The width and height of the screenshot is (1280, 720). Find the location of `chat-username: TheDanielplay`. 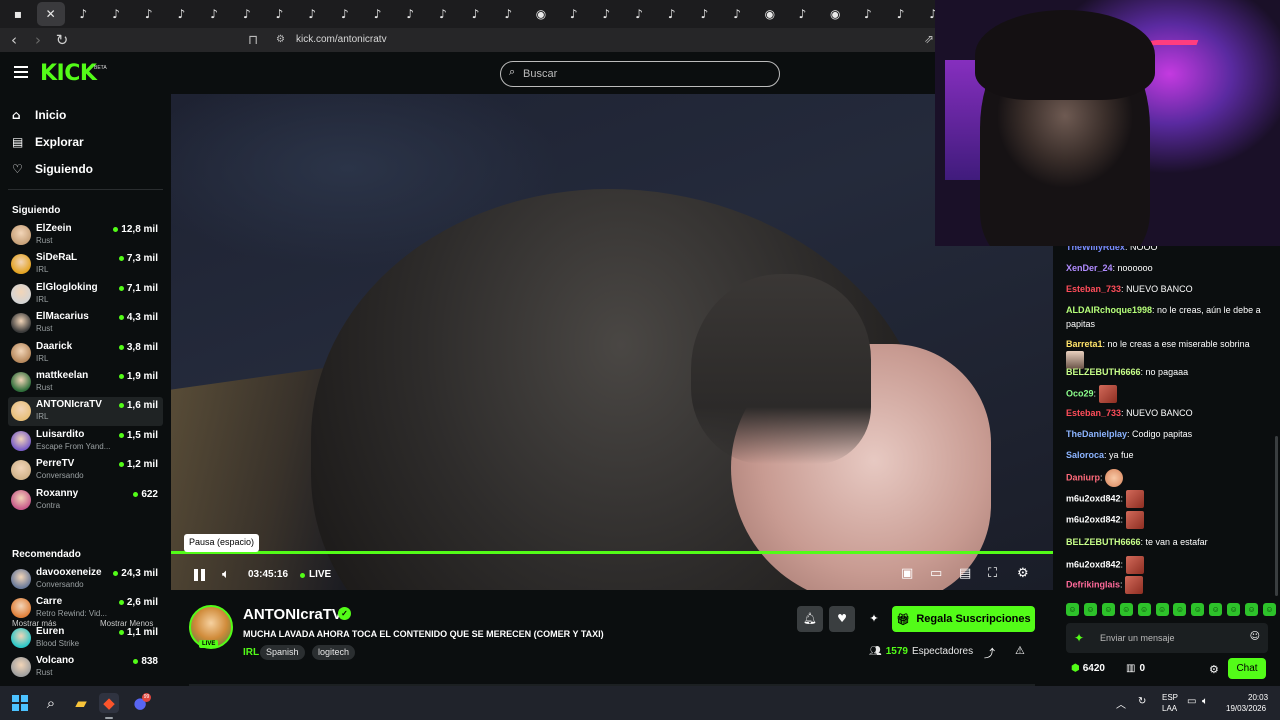

chat-username: TheDanielplay is located at coordinates (1096, 434).